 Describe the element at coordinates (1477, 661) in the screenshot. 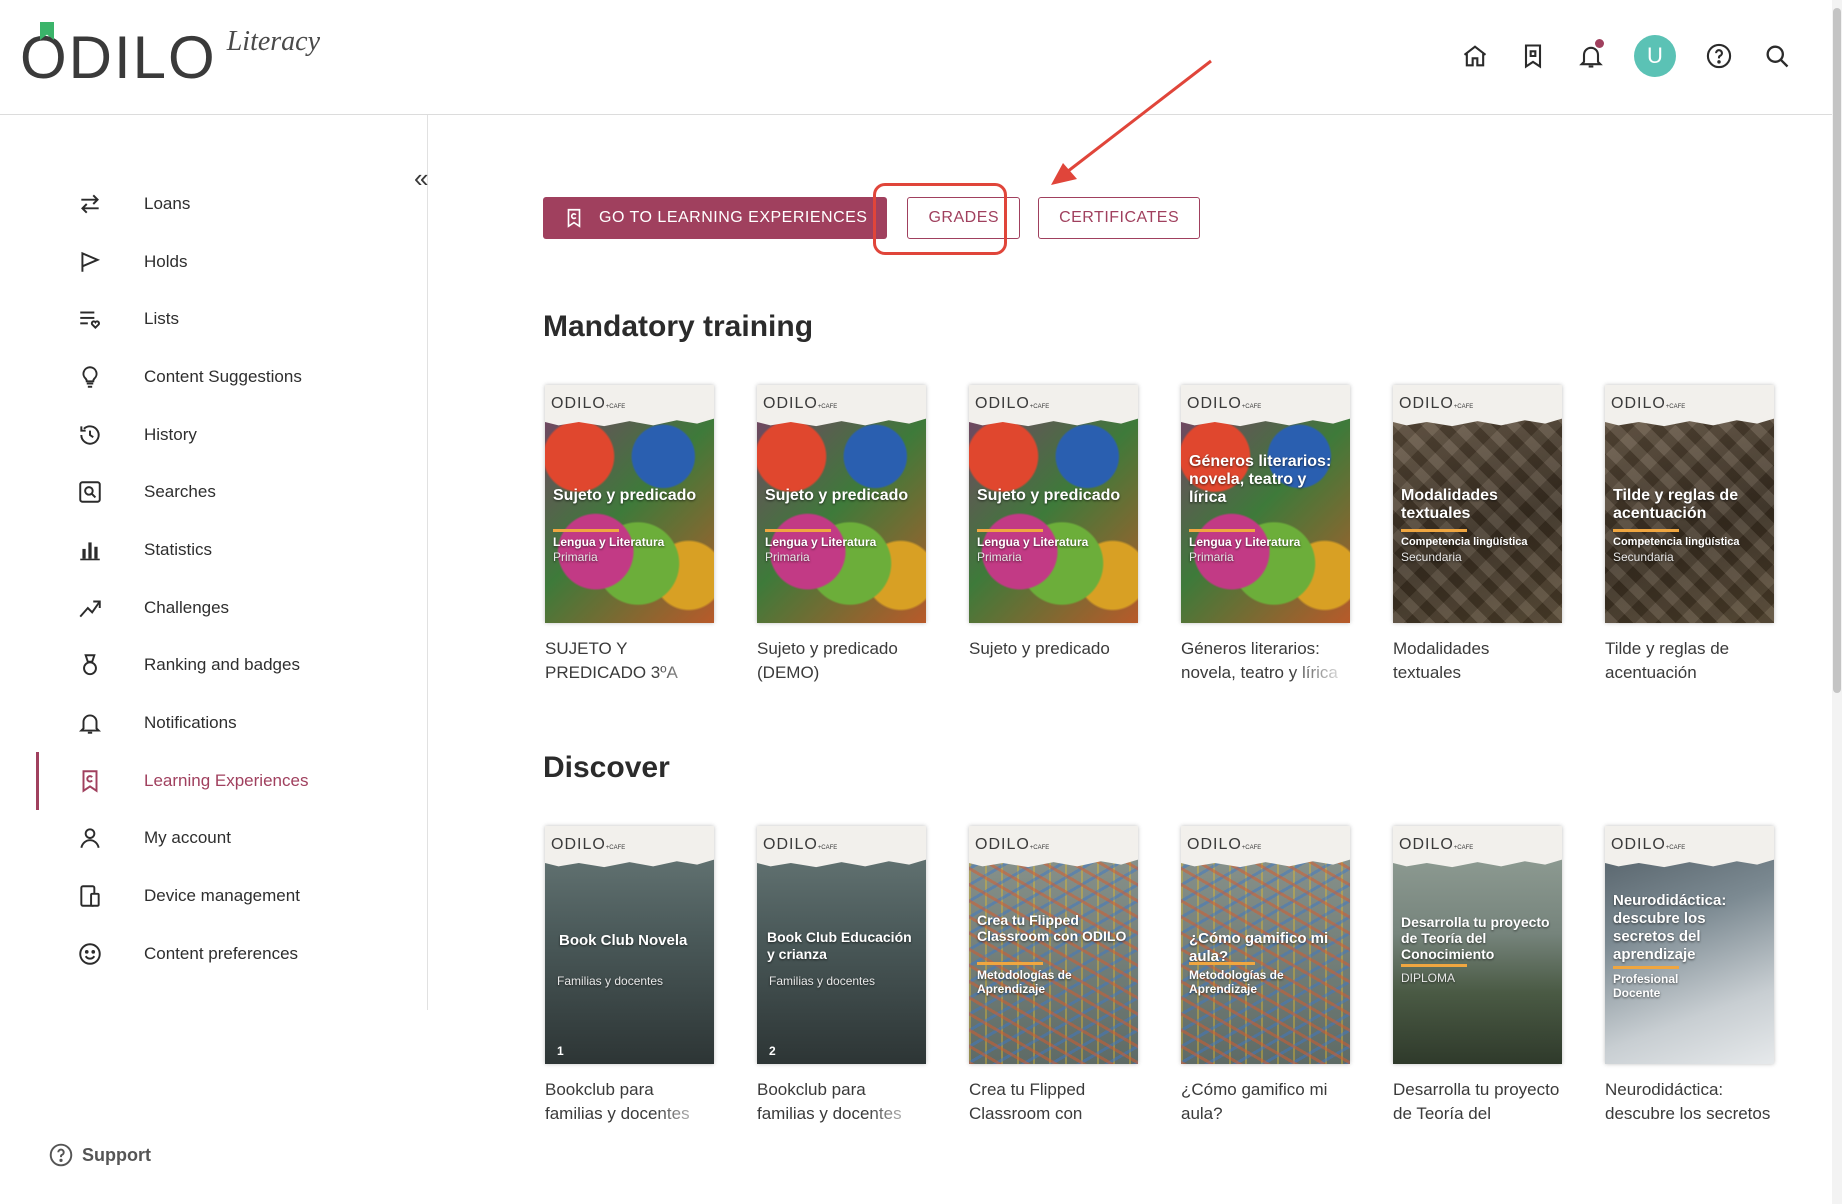

I see `book-caption: Modalidades textuales` at that location.